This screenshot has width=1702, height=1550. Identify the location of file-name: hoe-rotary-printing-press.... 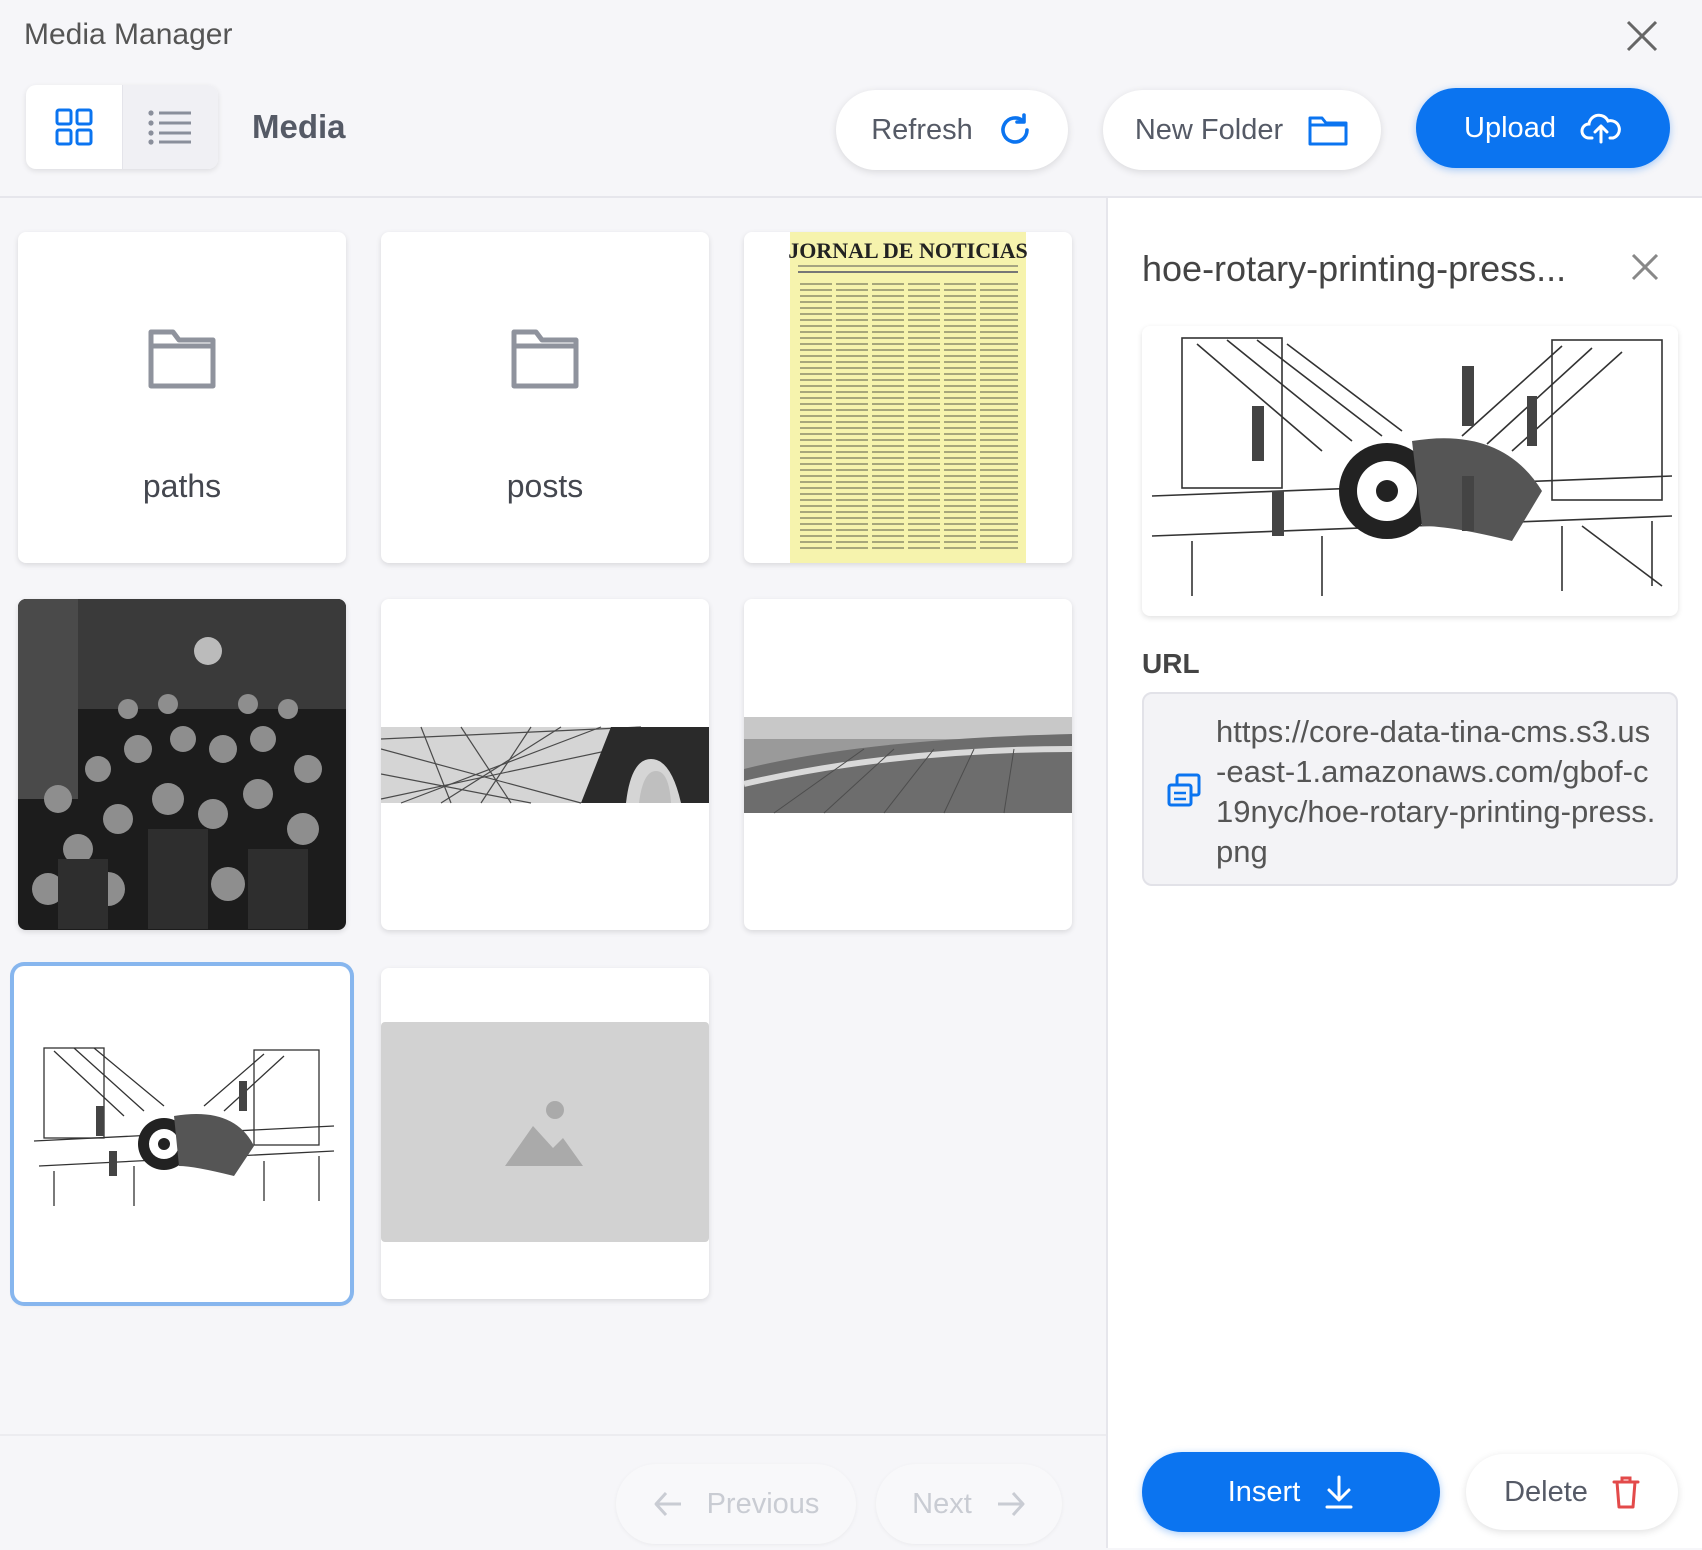
(1354, 268).